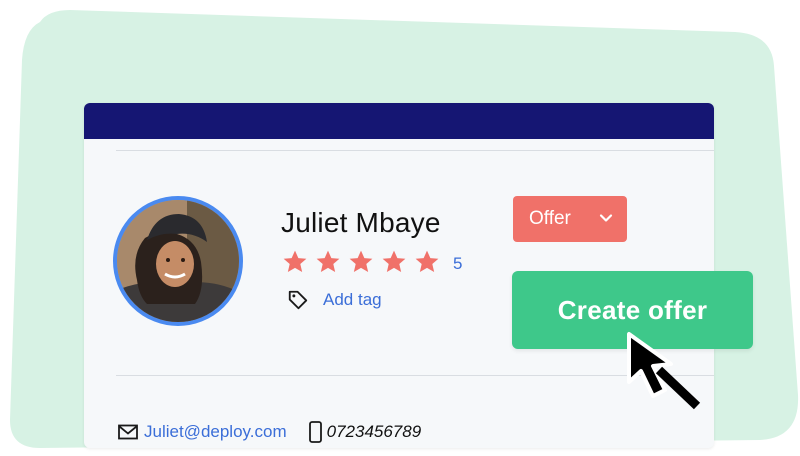 Image resolution: width=800 pixels, height=456 pixels. Describe the element at coordinates (215, 432) in the screenshot. I see `email-link: Juliet@deploy.com` at that location.